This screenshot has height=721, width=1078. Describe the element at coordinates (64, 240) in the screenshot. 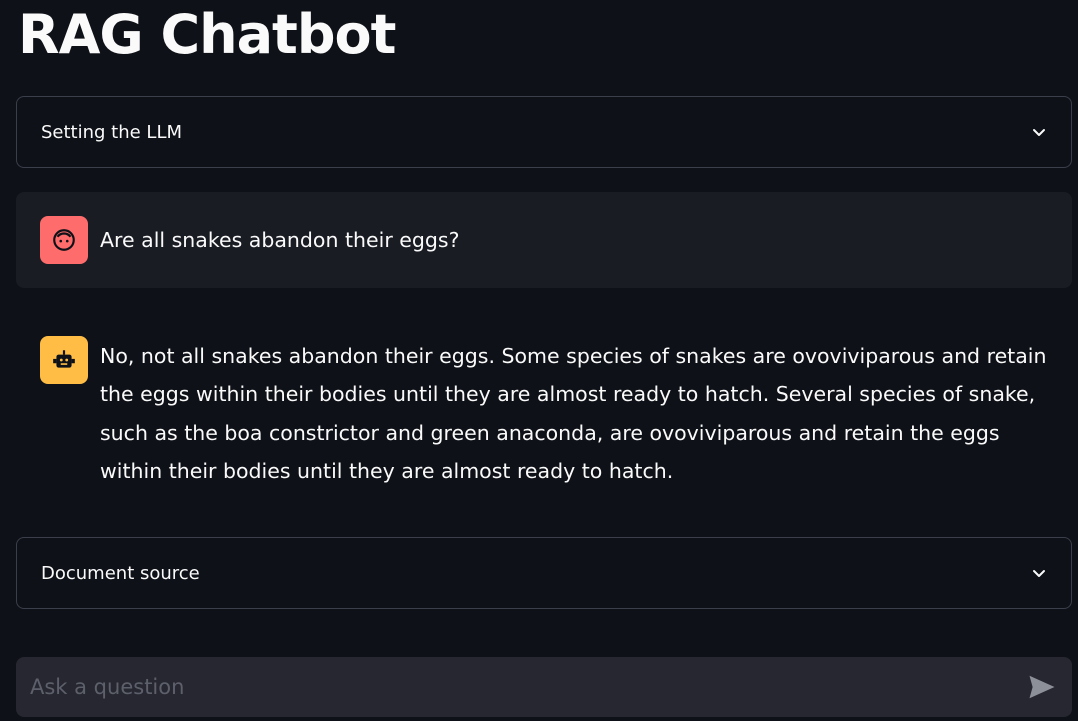

I see `user-face-icon` at that location.